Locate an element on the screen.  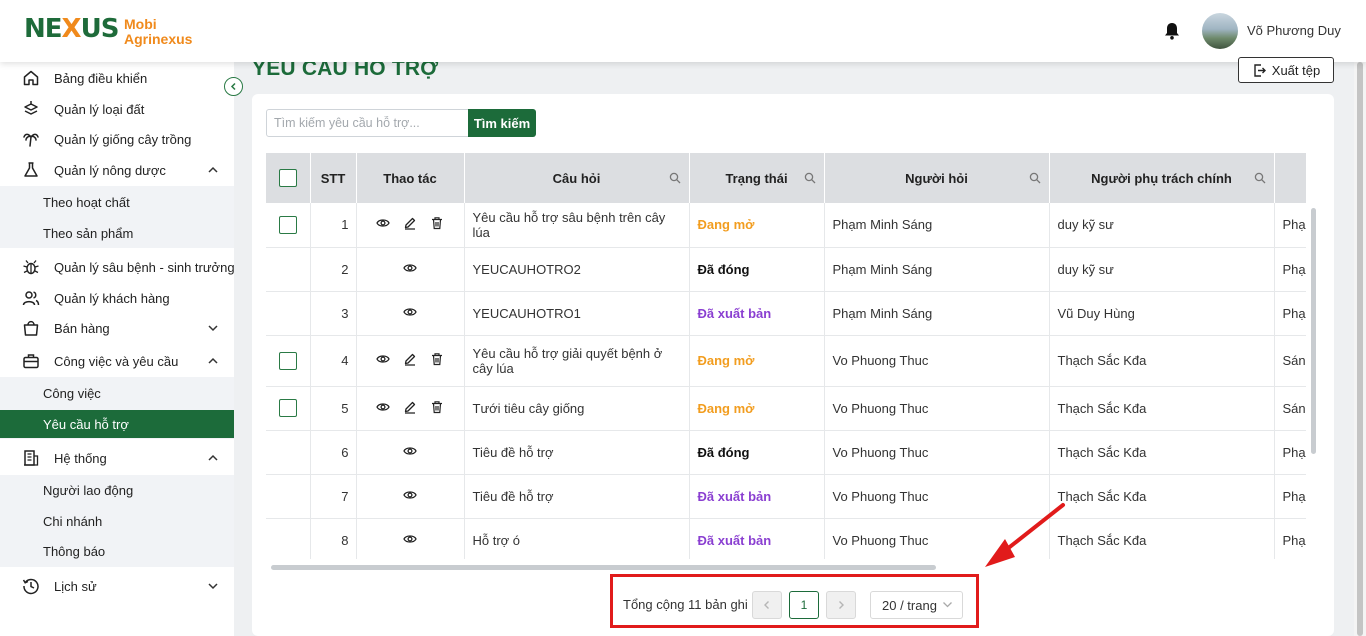
prev-page-button is located at coordinates (767, 605).